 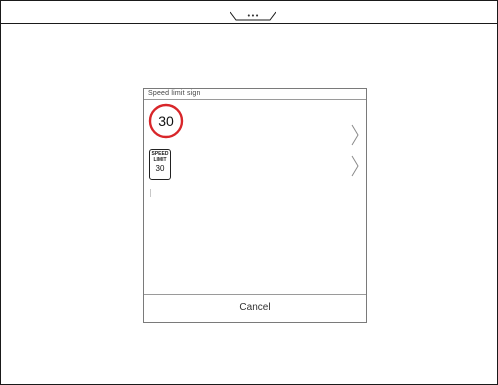 I want to click on round-speed-sign-icon: 30, so click(x=166, y=121).